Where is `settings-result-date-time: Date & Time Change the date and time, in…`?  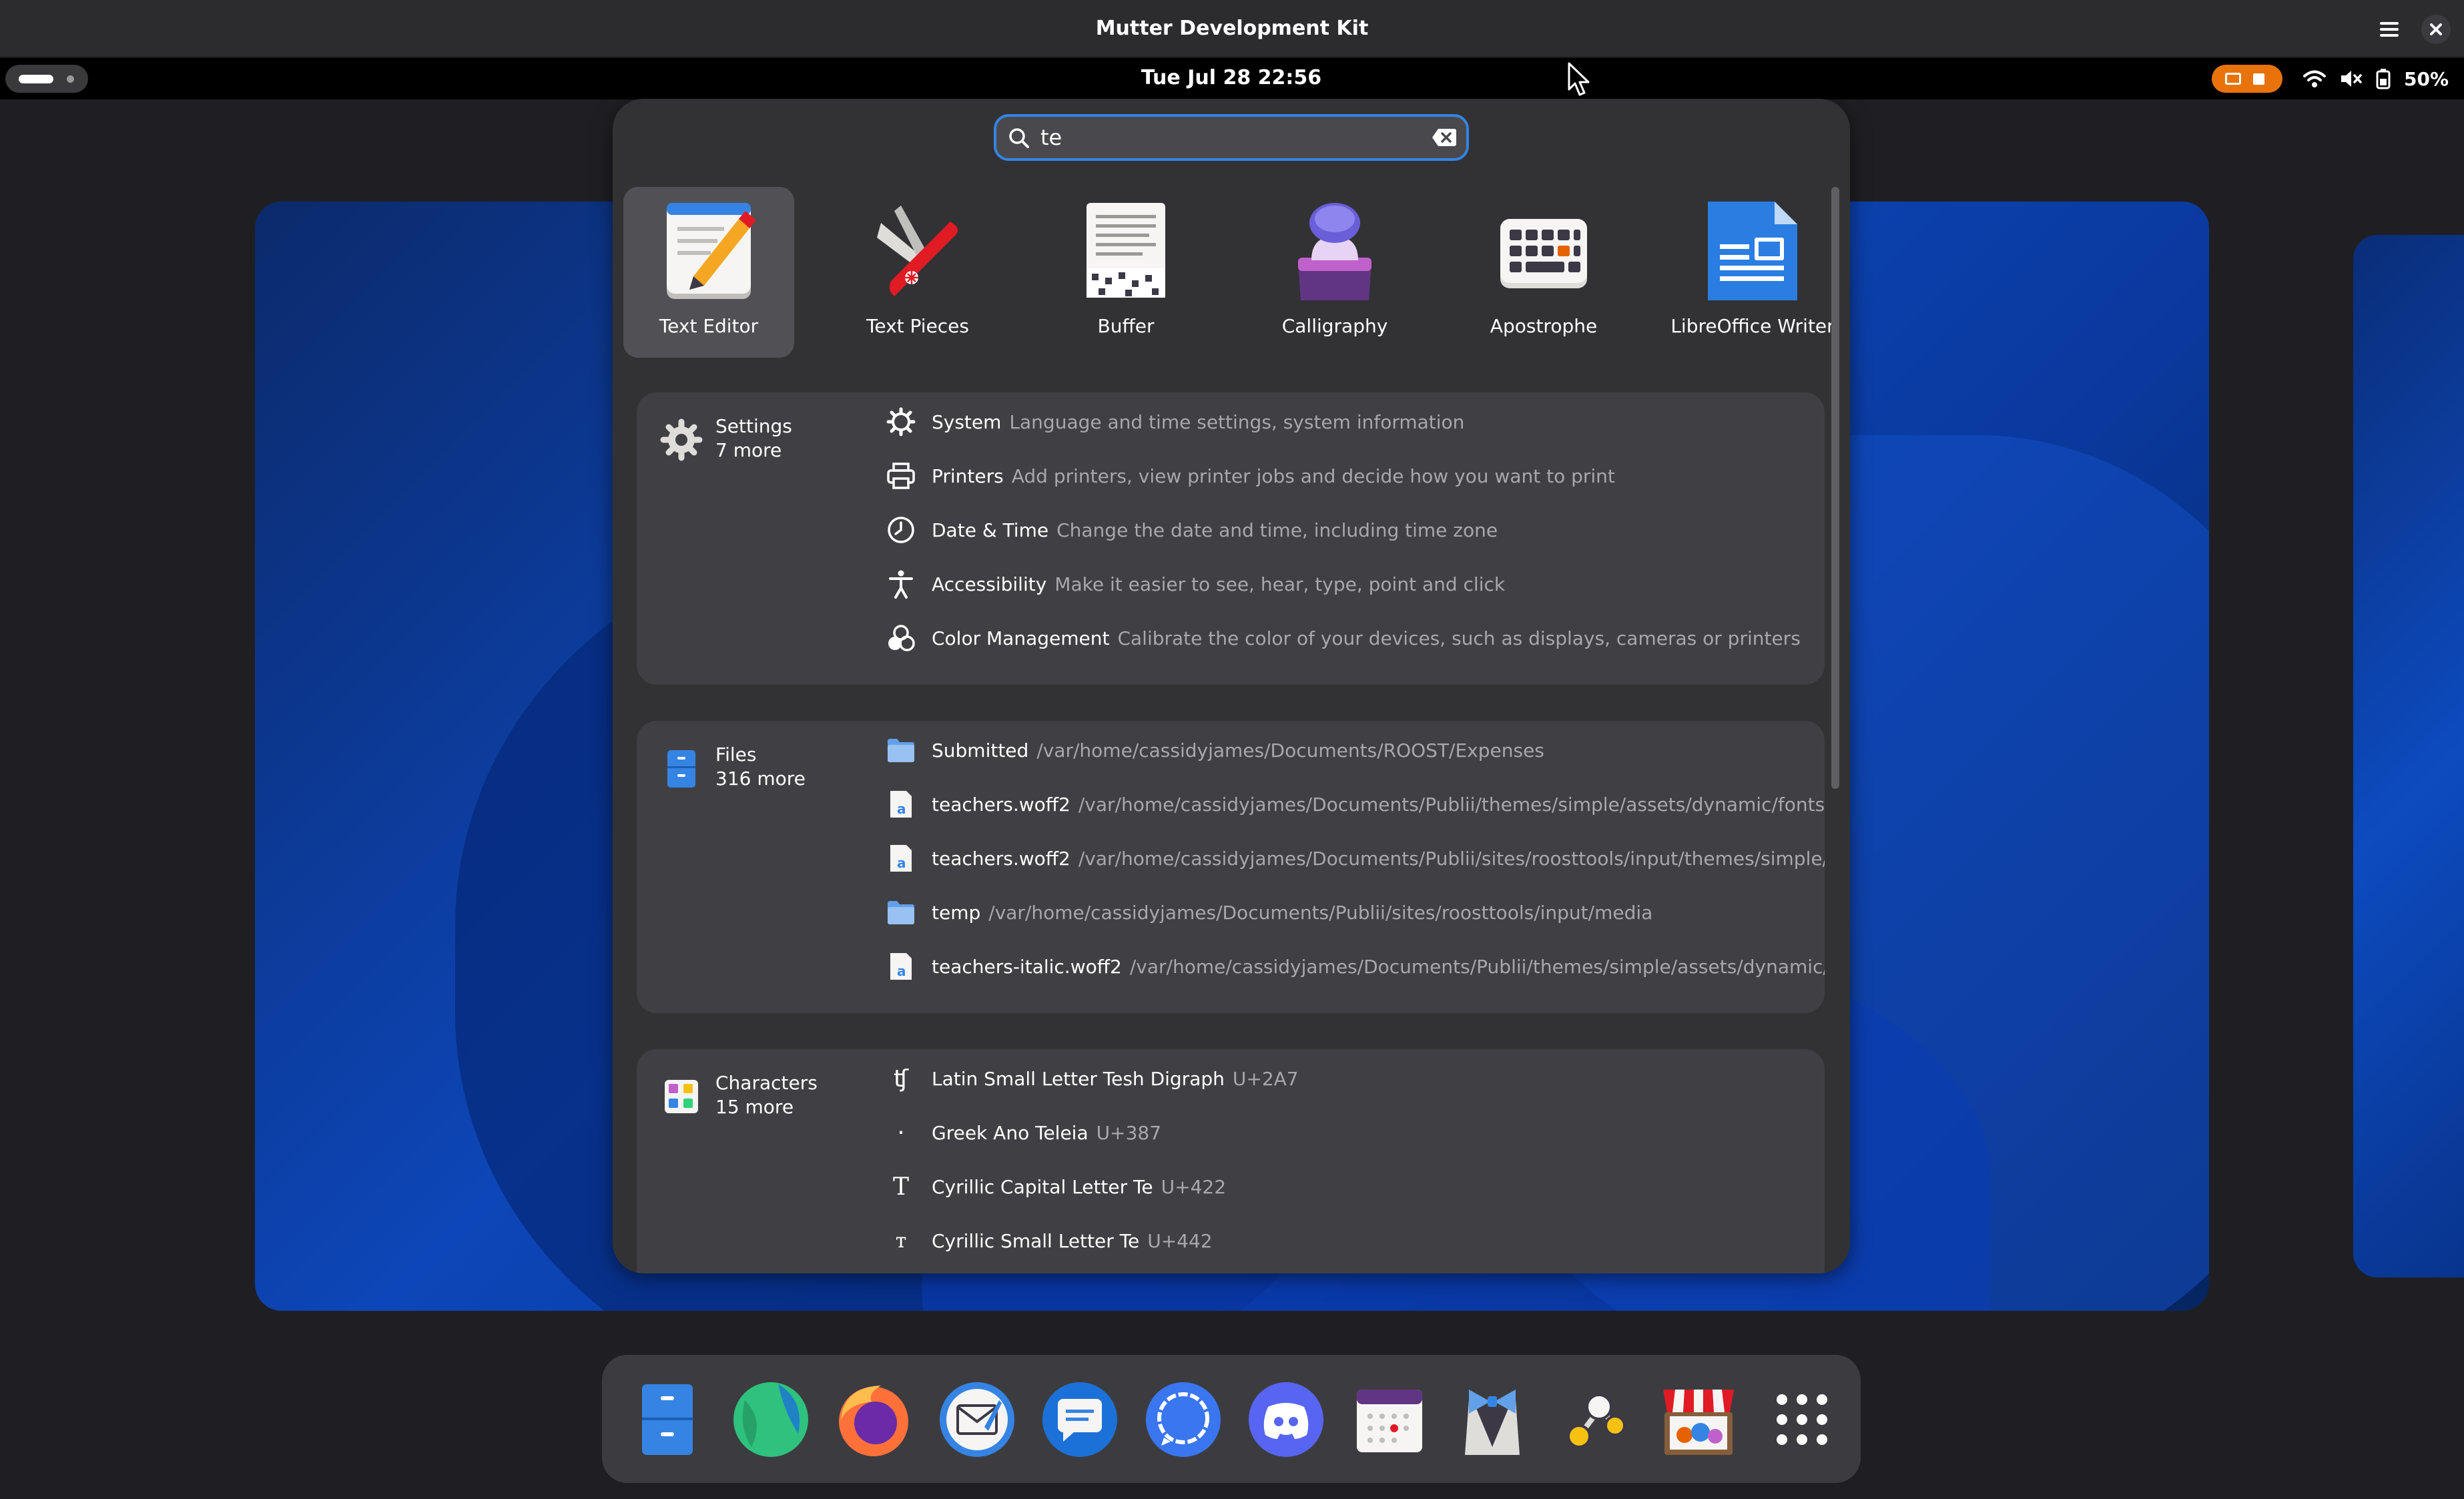 settings-result-date-time: Date & Time Change the date and time, in… is located at coordinates (1191, 530).